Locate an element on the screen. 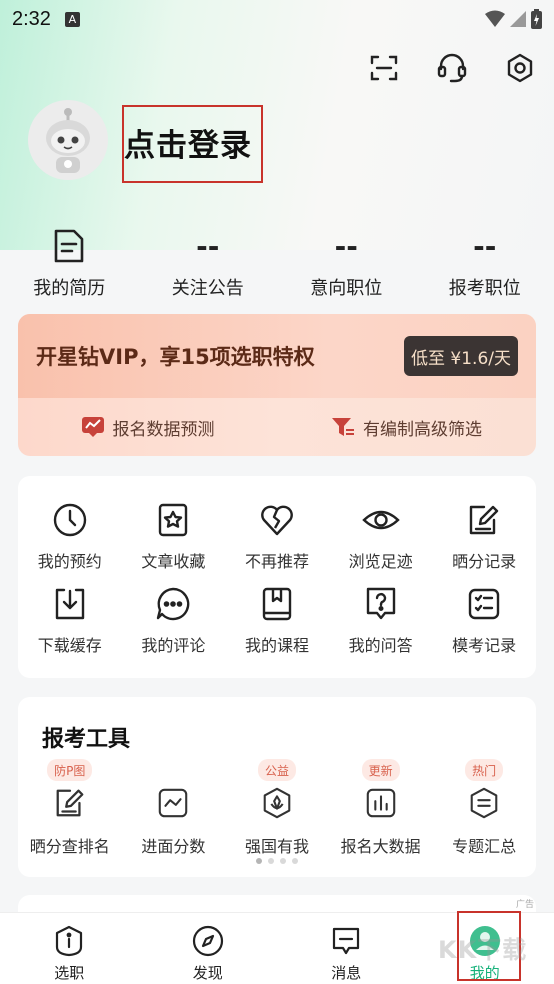 The height and width of the screenshot is (984, 554). grid-item-history: 浏览足迹 is located at coordinates (381, 536).